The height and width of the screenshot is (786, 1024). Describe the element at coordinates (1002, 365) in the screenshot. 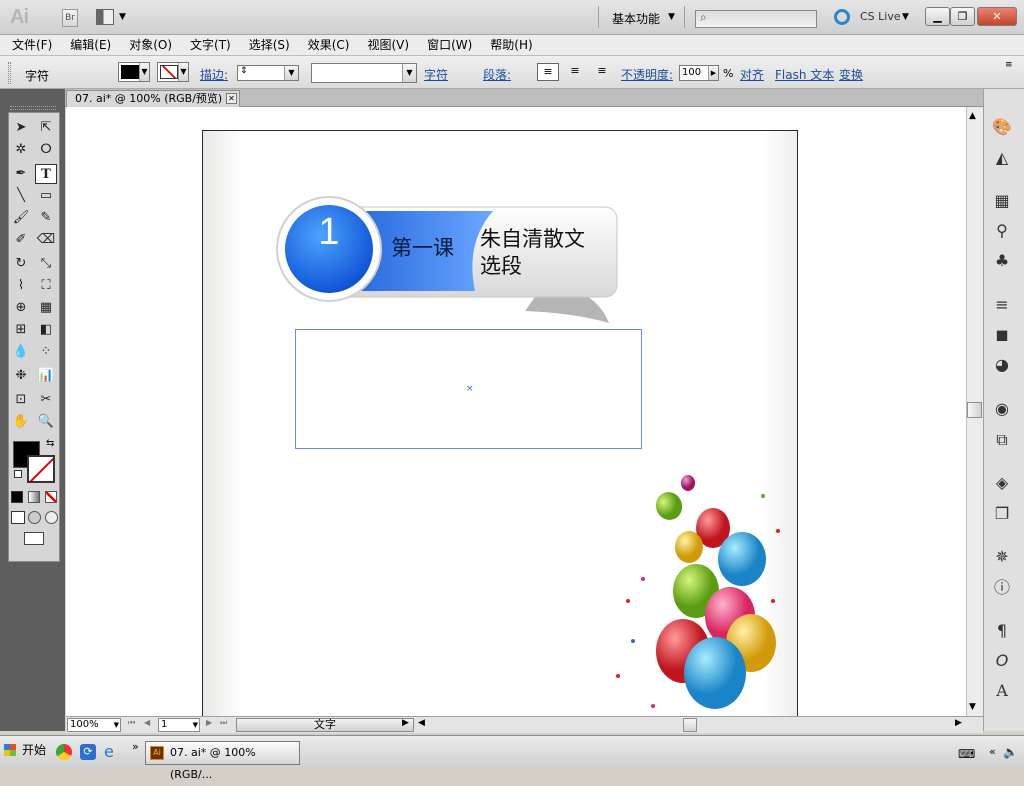

I see `transparency-icon: ◕` at that location.